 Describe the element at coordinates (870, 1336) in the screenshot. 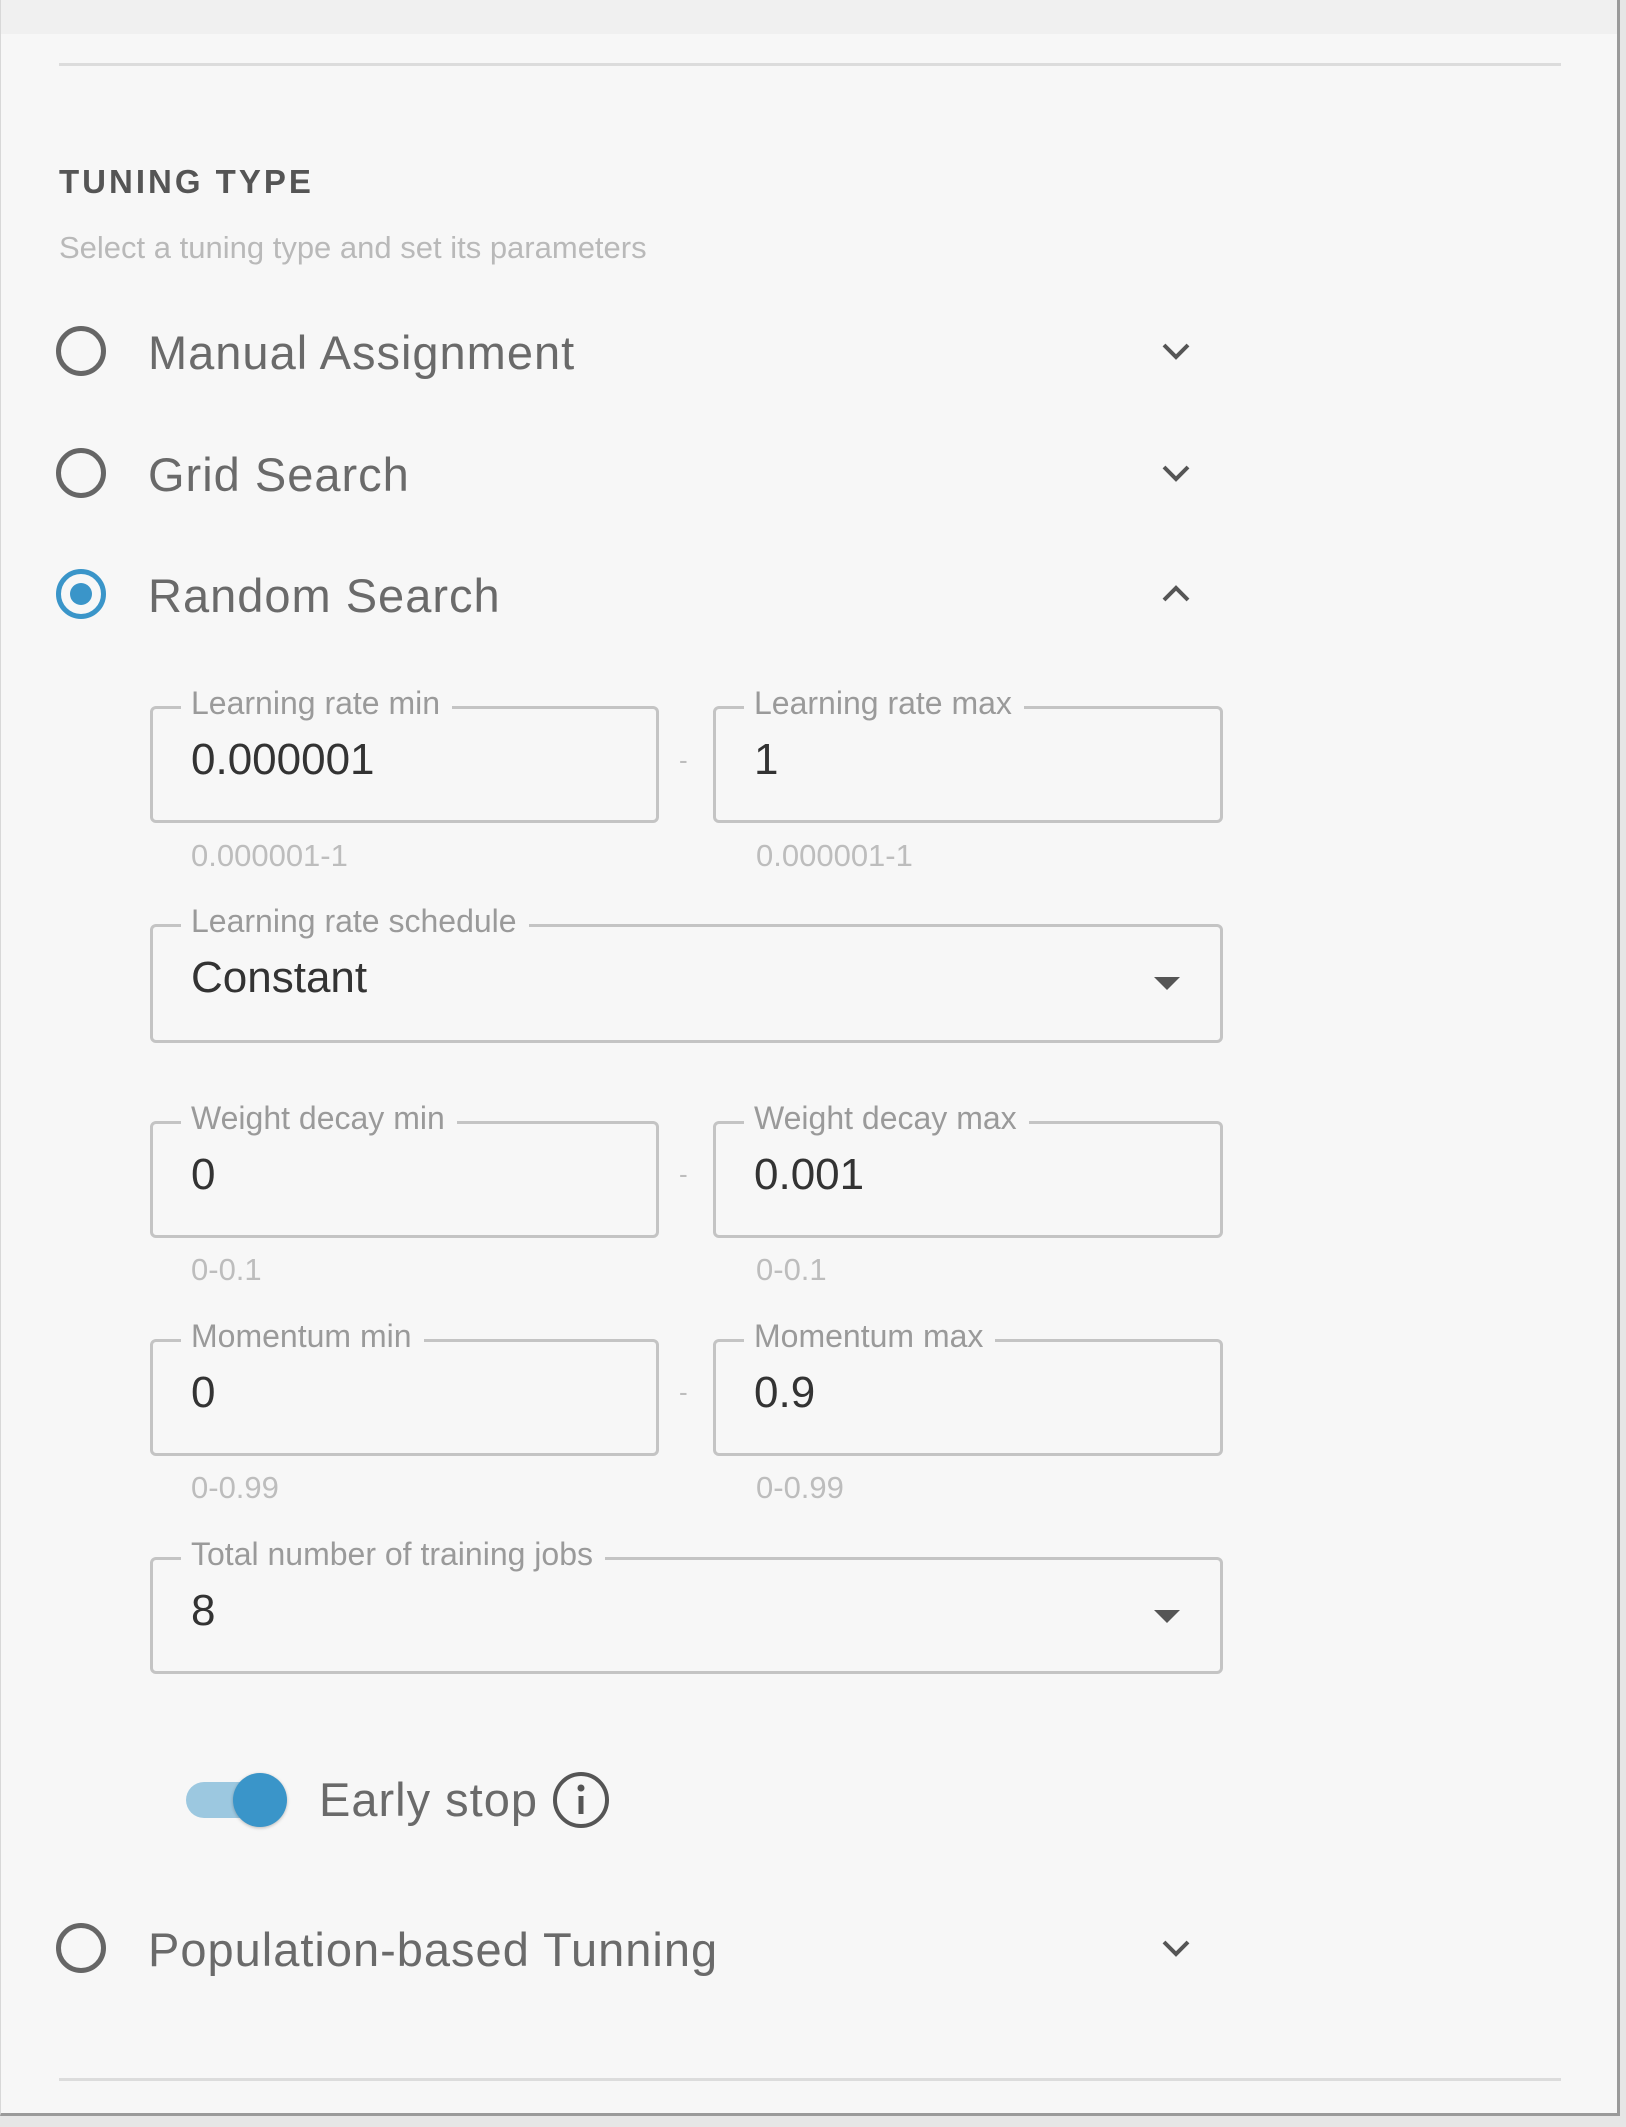

I see `field-label: Momentum max` at that location.